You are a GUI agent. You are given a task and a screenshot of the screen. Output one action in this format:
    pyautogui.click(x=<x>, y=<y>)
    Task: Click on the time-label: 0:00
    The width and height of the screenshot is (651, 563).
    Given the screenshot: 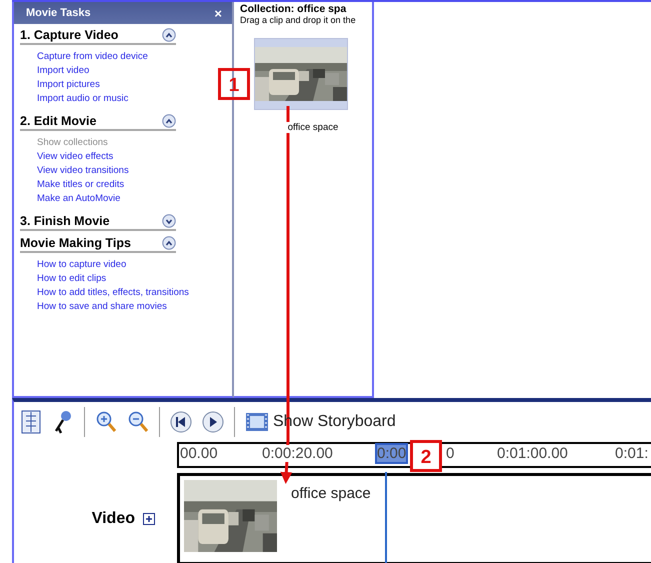 What is the action you would take?
    pyautogui.click(x=391, y=453)
    